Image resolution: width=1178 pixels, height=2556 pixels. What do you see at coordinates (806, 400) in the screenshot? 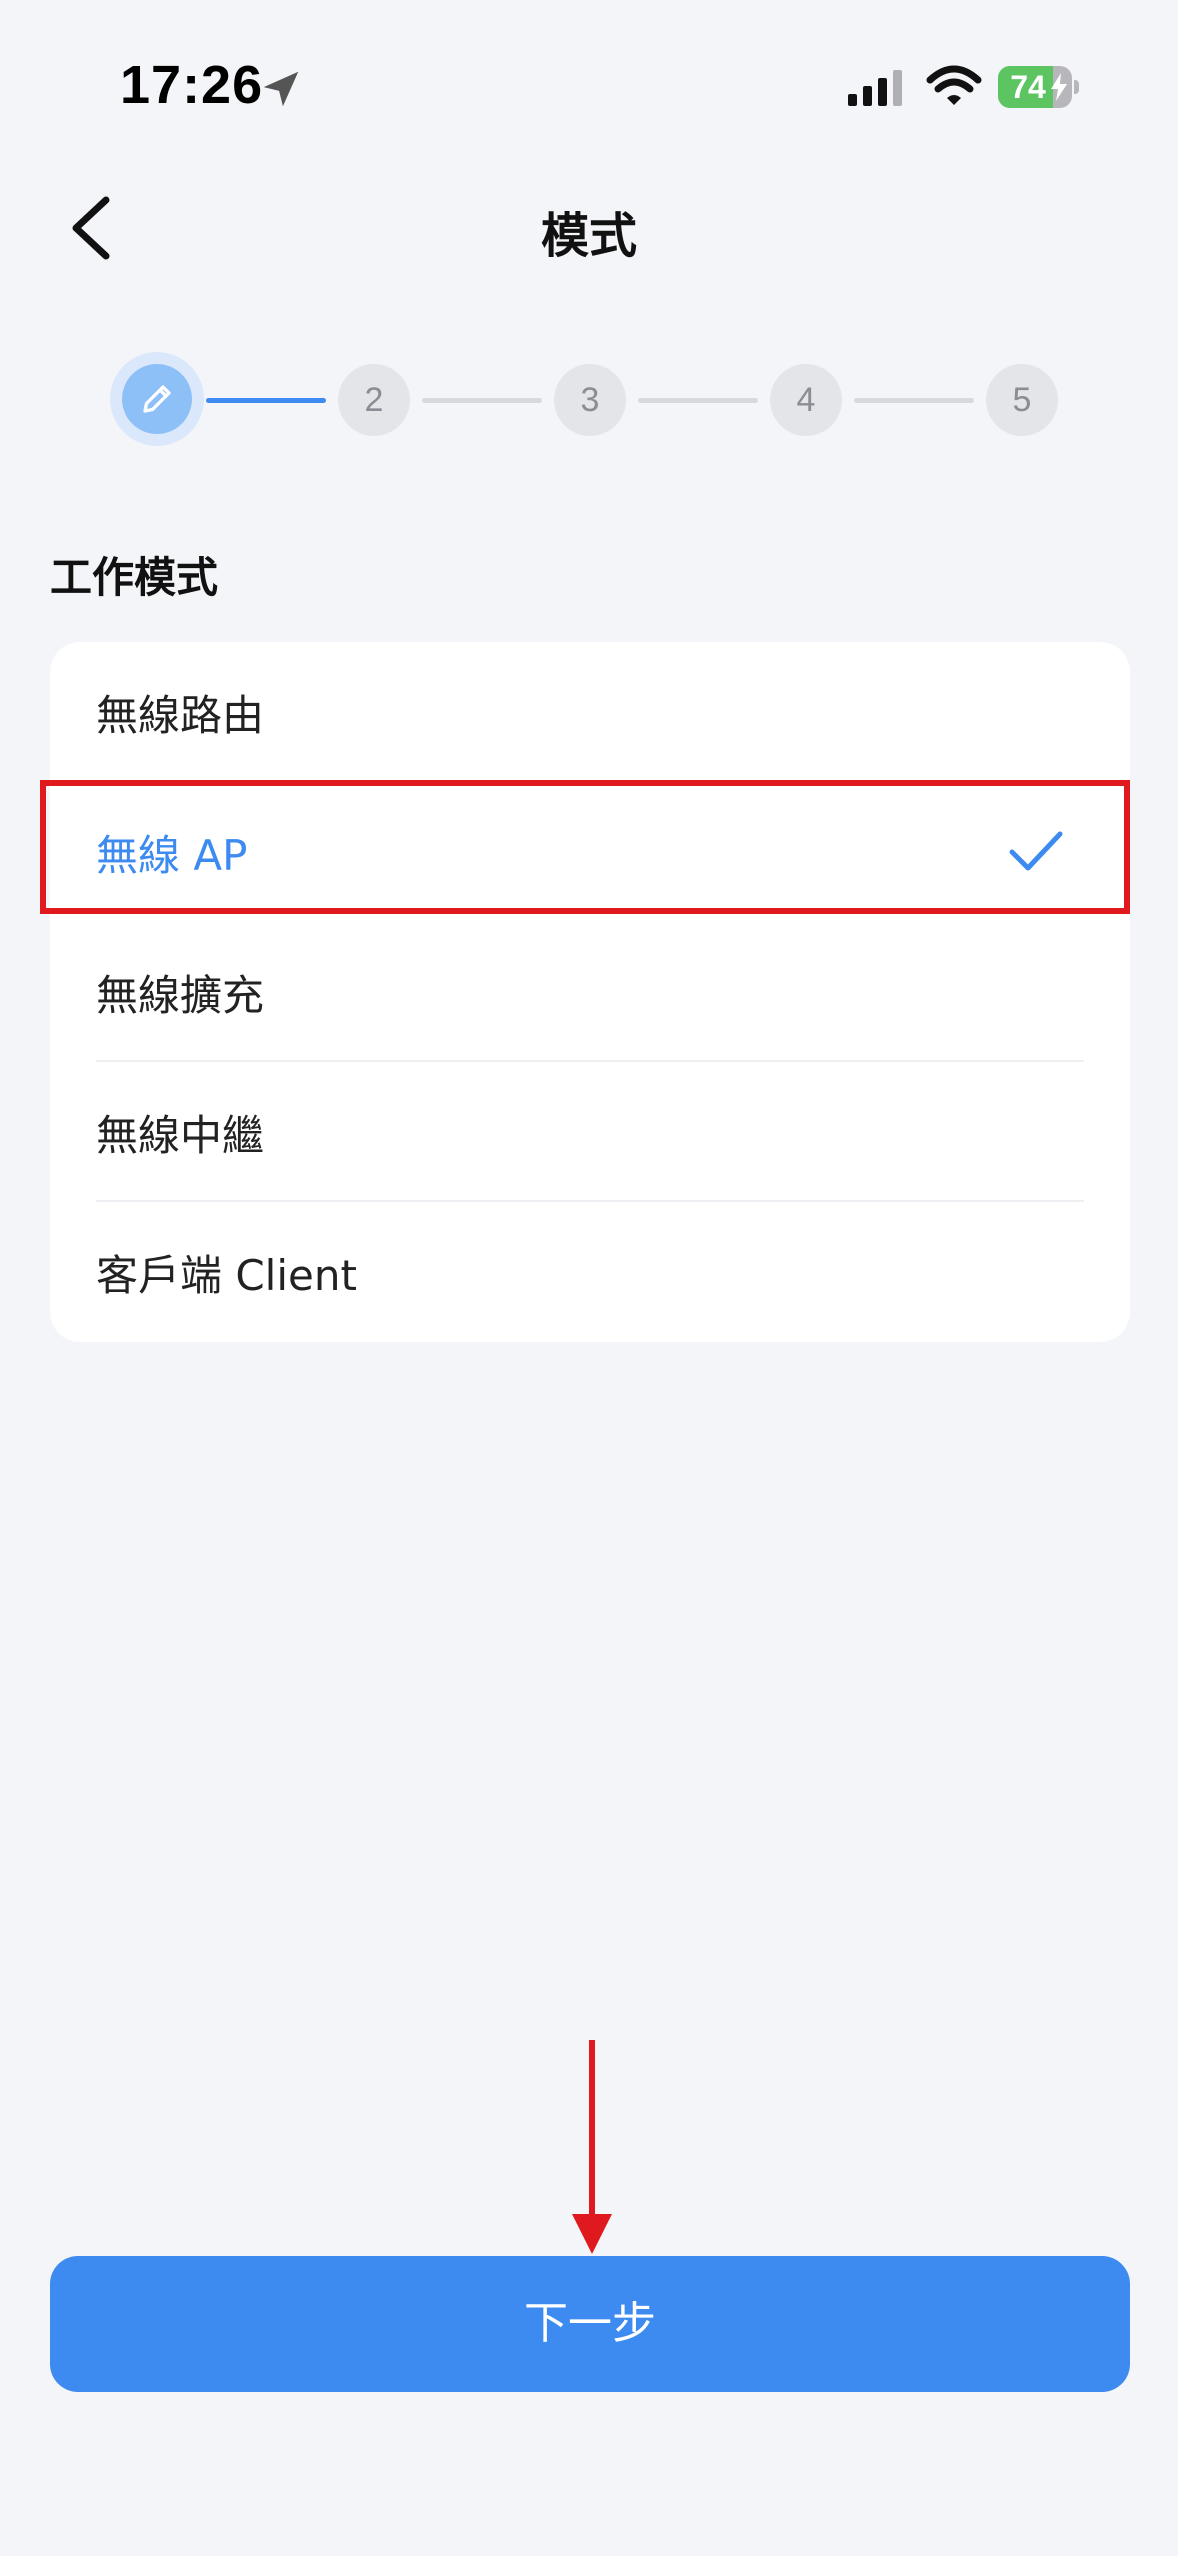
I see `step-4: 4` at bounding box center [806, 400].